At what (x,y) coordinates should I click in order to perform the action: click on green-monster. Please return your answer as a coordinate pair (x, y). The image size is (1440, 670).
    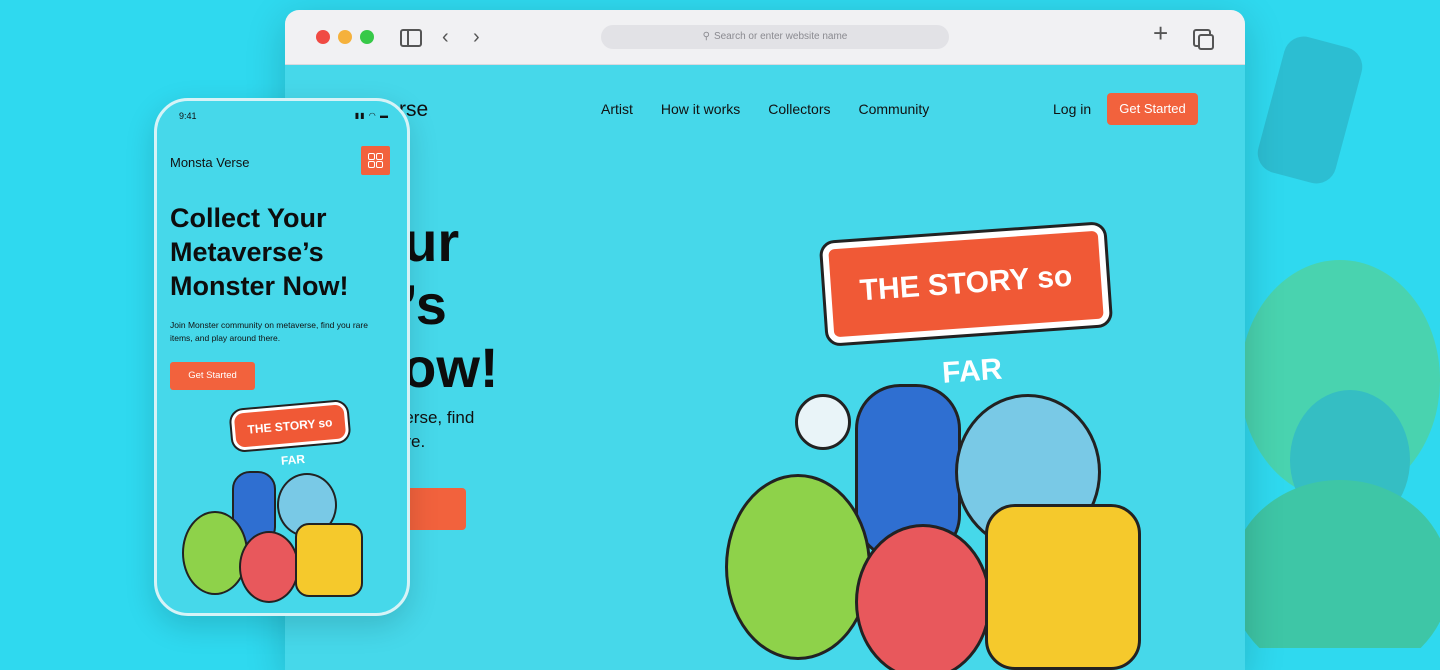
    Looking at the image, I should click on (798, 567).